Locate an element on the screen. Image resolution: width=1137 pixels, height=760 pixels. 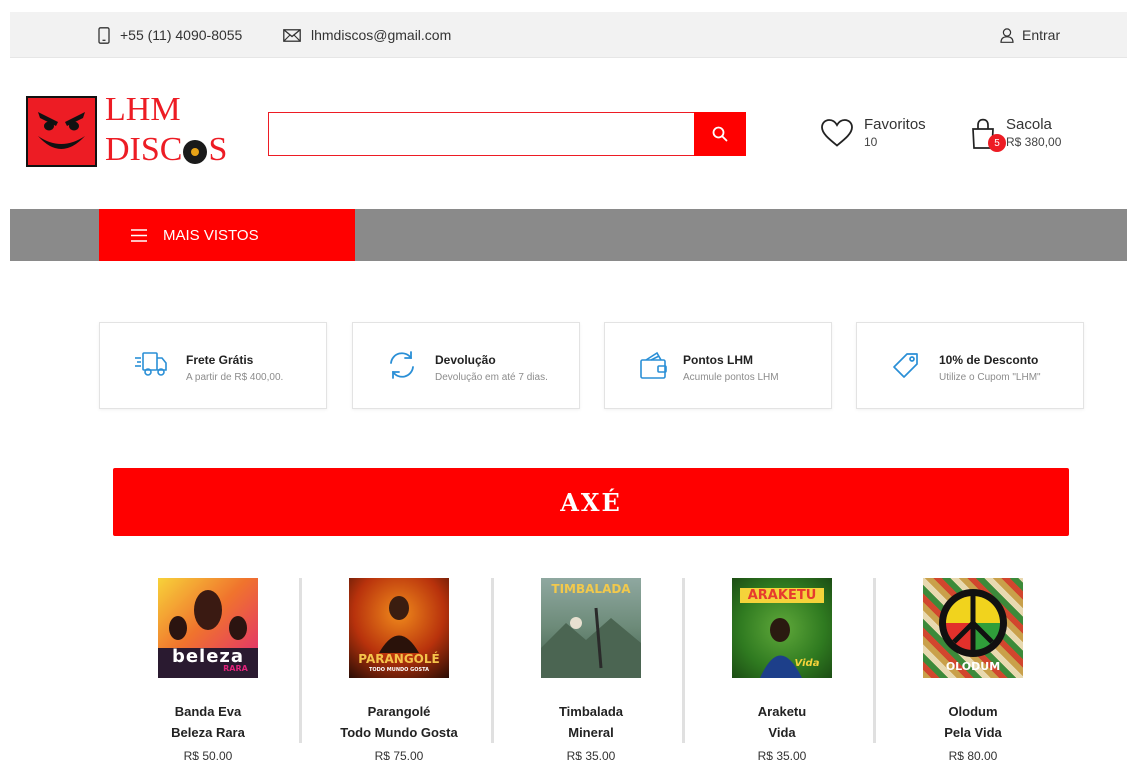
logo-text-line2: DISC S is located at coordinates (166, 150).